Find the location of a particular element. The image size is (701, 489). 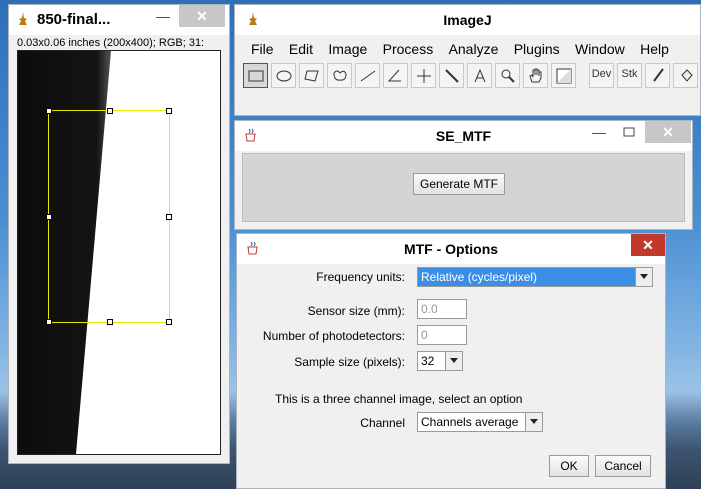

sample-size-label: Sample size (pixels): is located at coordinates (349, 362).